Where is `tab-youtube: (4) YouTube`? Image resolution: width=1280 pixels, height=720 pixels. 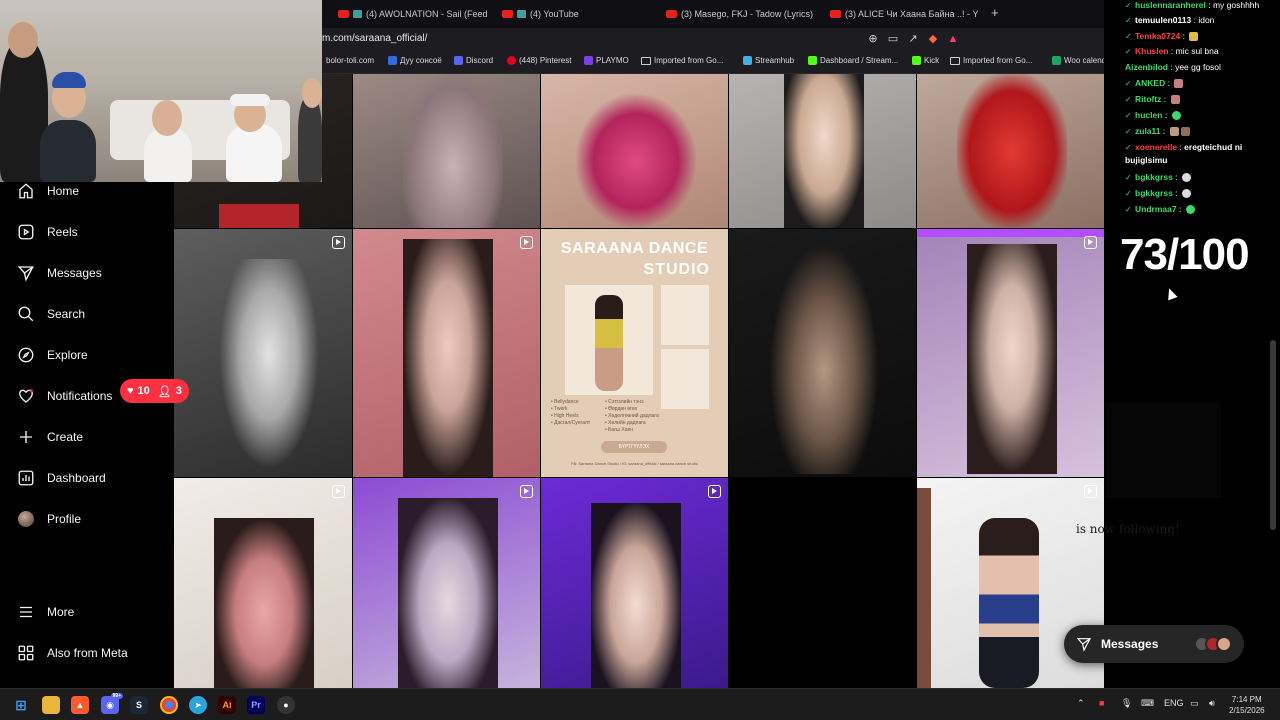
tab-youtube: (4) YouTube is located at coordinates (577, 14).